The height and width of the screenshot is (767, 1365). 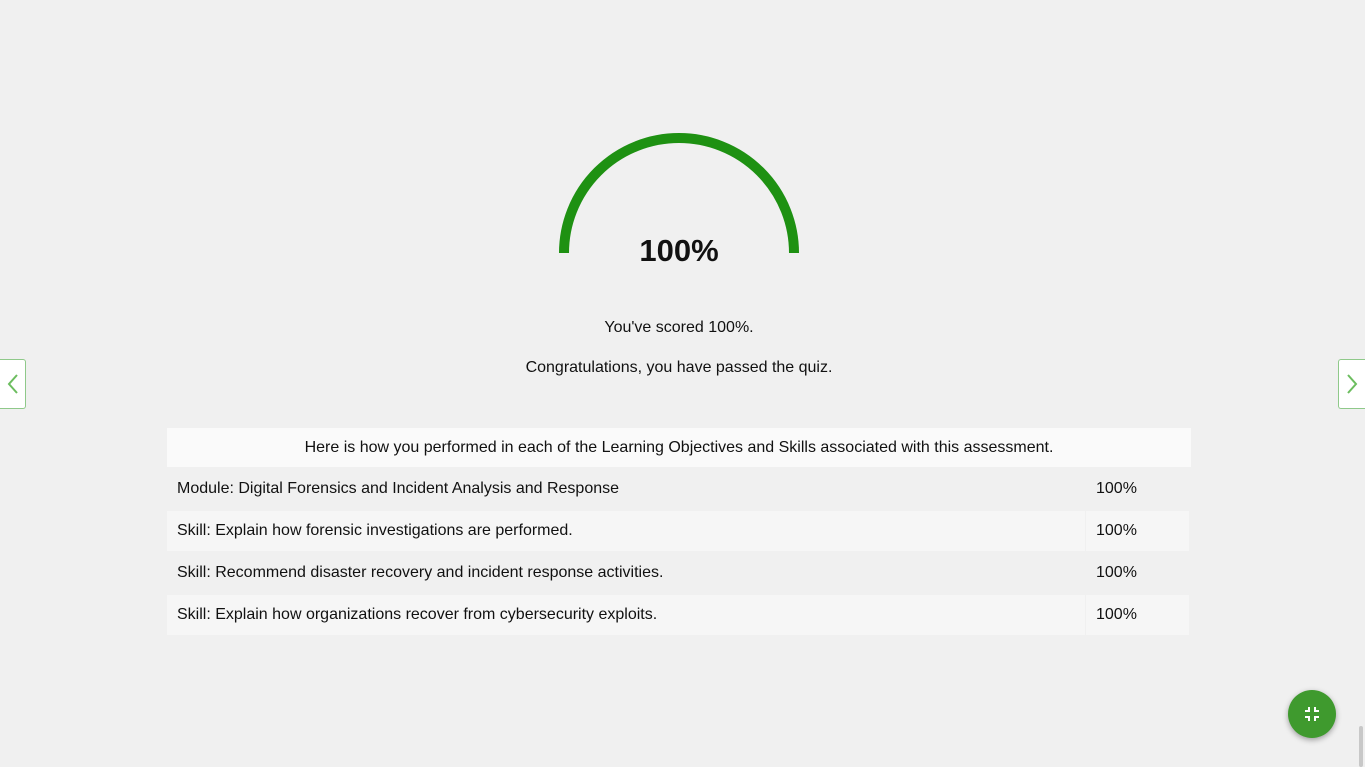 I want to click on chevron-left-icon, so click(x=12, y=384).